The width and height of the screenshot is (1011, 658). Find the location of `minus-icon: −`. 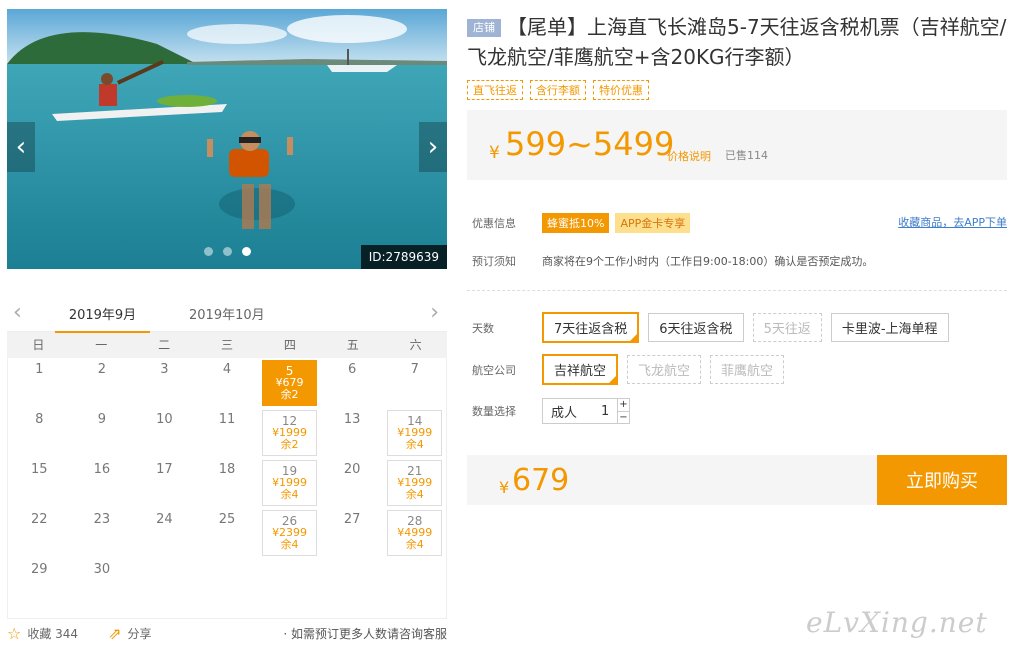

minus-icon: − is located at coordinates (623, 418).